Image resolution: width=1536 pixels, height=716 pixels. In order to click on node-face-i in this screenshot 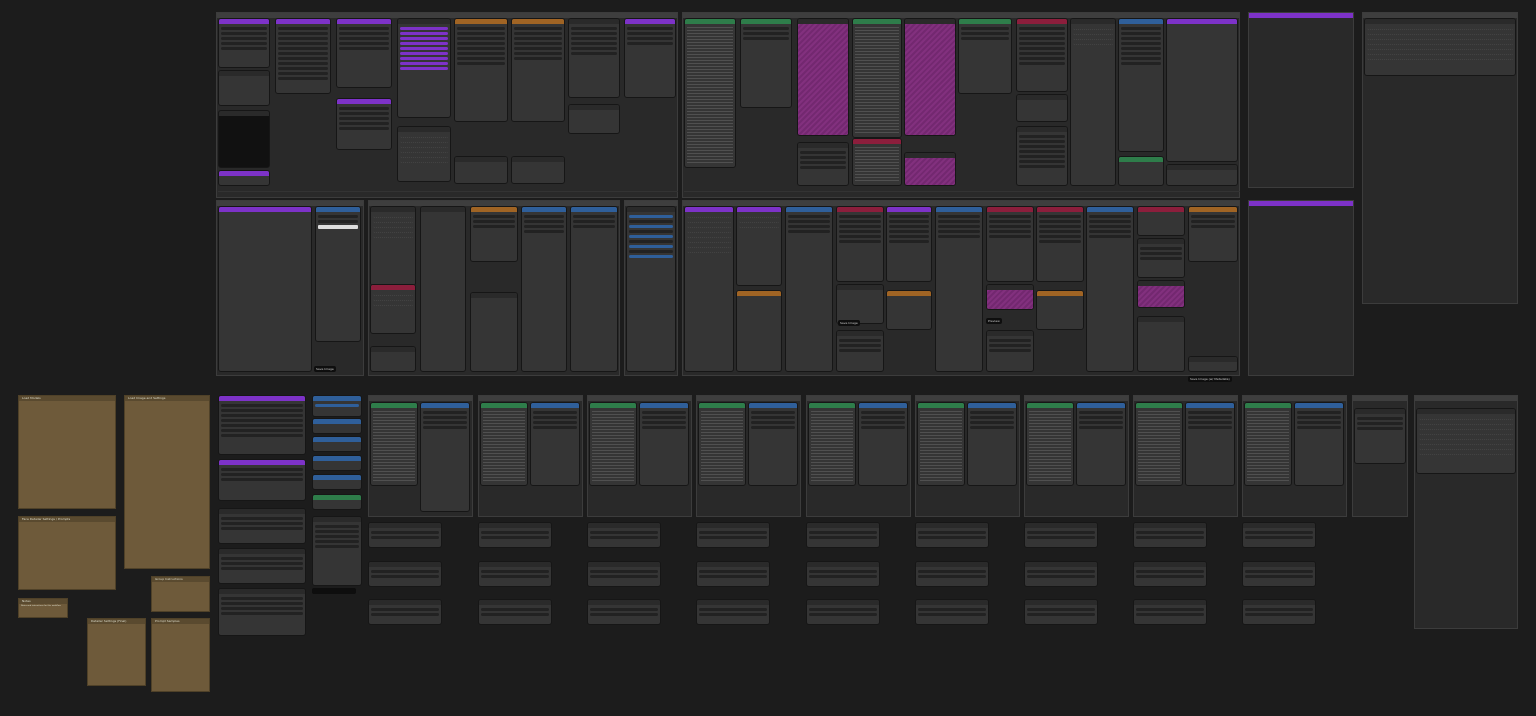, I will do `click(1110, 289)`.